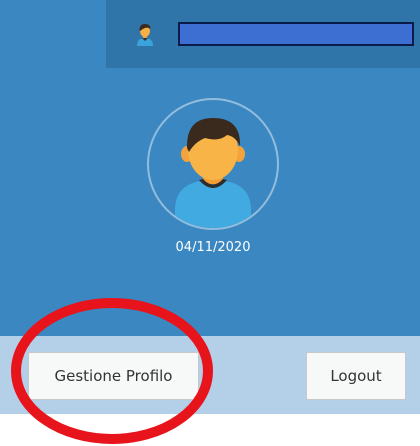 Image resolution: width=420 pixels, height=446 pixels. What do you see at coordinates (356, 376) in the screenshot?
I see `logout-button: Logout` at bounding box center [356, 376].